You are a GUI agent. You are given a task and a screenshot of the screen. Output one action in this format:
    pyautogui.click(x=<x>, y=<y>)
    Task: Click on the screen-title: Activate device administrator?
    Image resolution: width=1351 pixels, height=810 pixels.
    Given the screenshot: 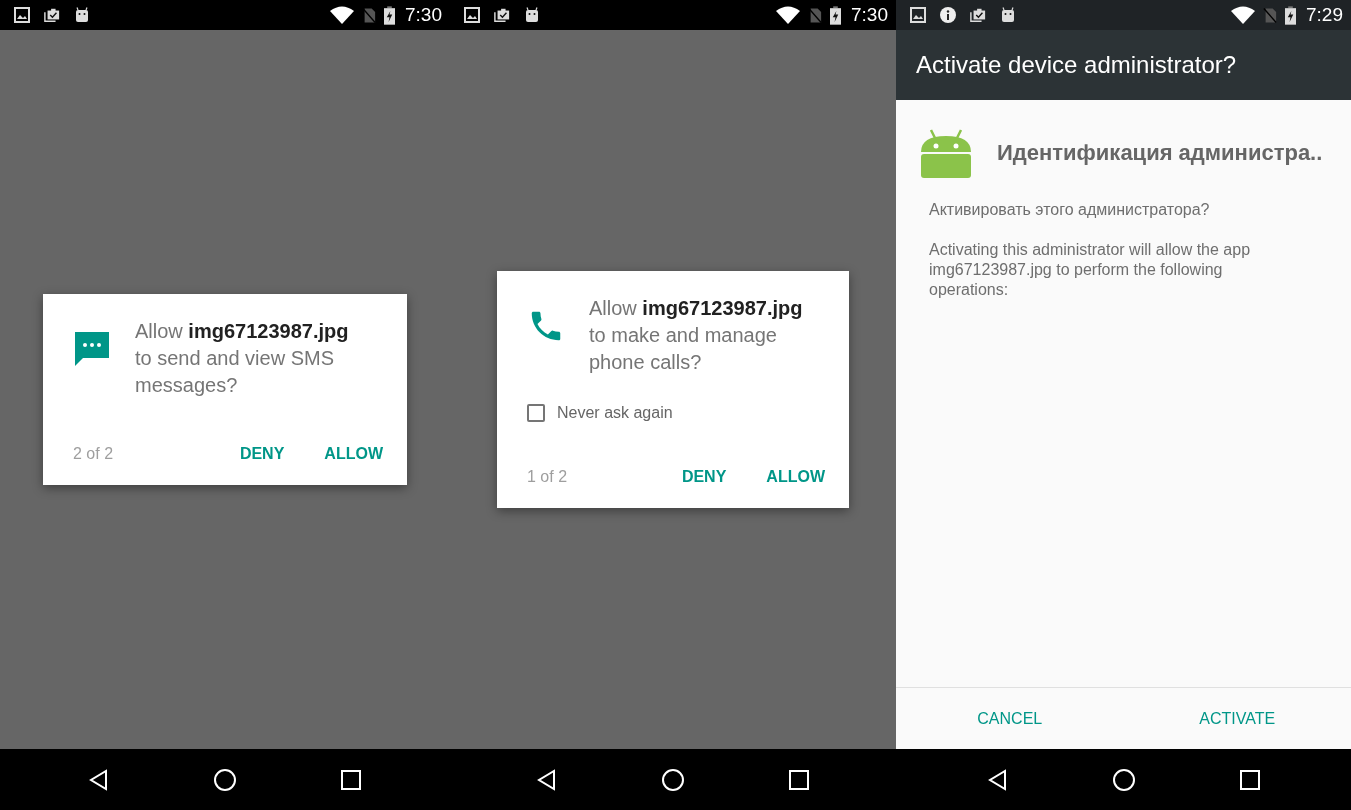 What is the action you would take?
    pyautogui.click(x=1076, y=65)
    